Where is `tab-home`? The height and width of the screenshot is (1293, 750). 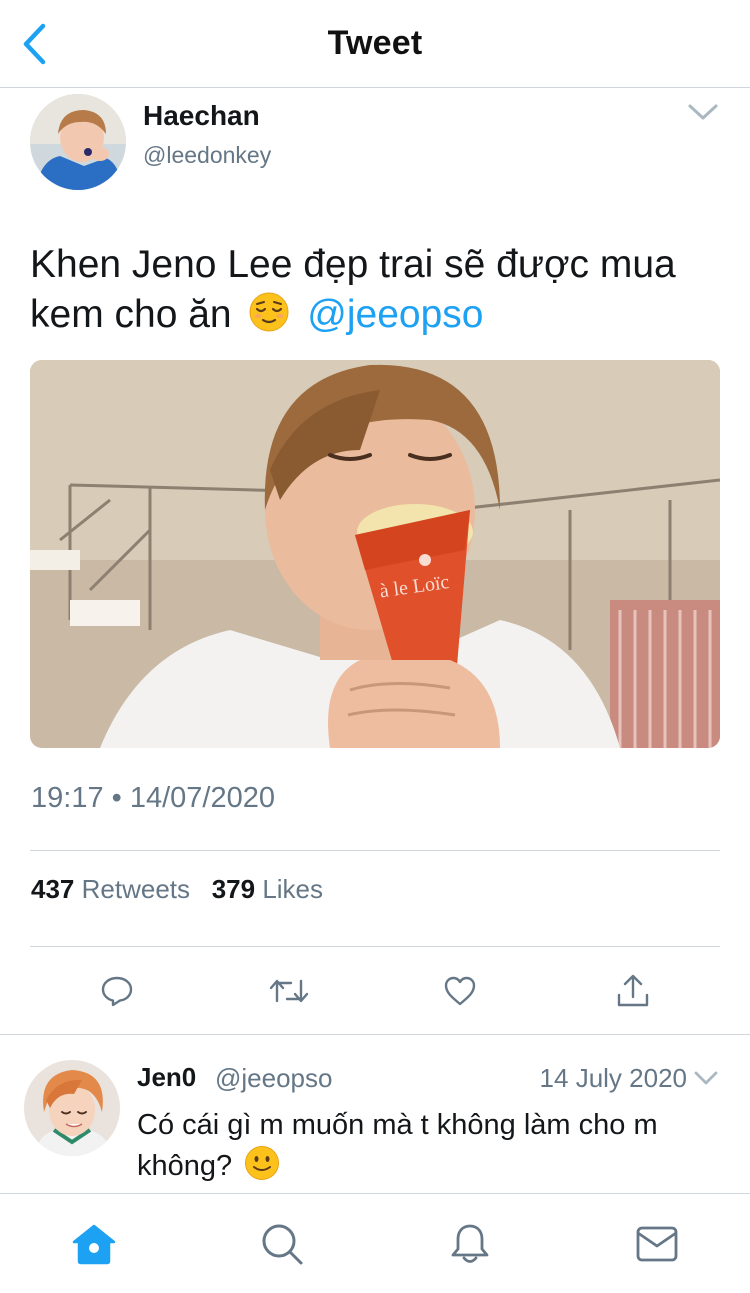 tab-home is located at coordinates (94, 1244).